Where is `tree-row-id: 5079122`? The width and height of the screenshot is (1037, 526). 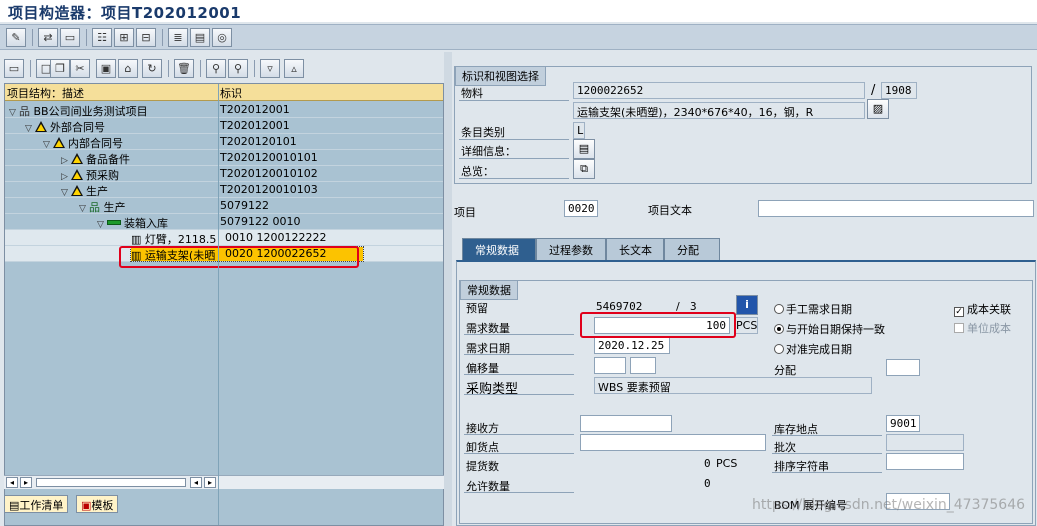 tree-row-id: 5079122 is located at coordinates (244, 205).